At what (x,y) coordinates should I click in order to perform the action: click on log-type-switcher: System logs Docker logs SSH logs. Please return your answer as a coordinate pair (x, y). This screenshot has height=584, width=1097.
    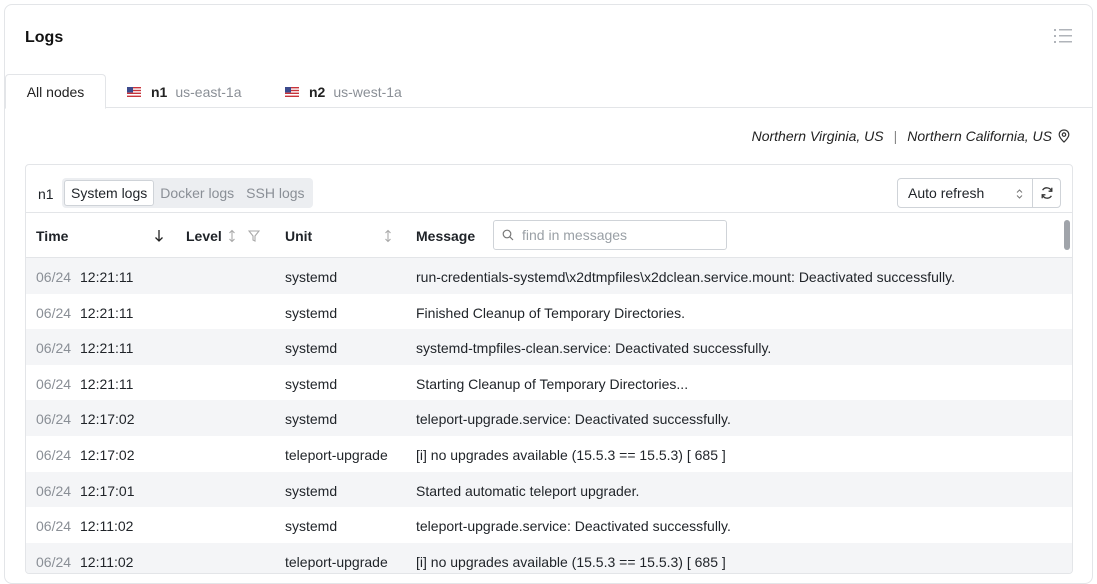
    Looking at the image, I should click on (187, 193).